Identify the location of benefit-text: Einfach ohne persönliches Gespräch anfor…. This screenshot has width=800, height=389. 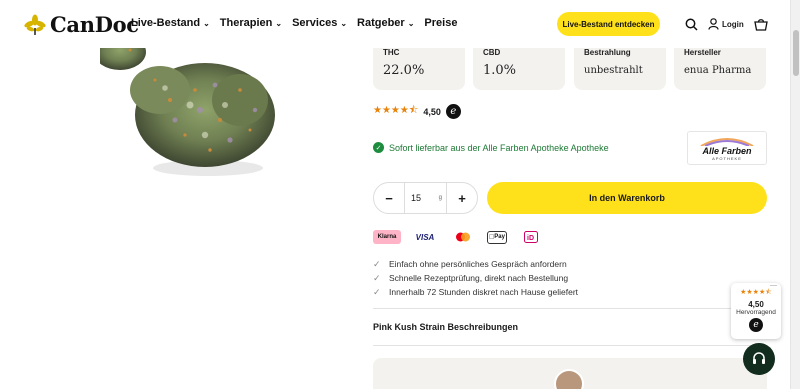
(478, 264).